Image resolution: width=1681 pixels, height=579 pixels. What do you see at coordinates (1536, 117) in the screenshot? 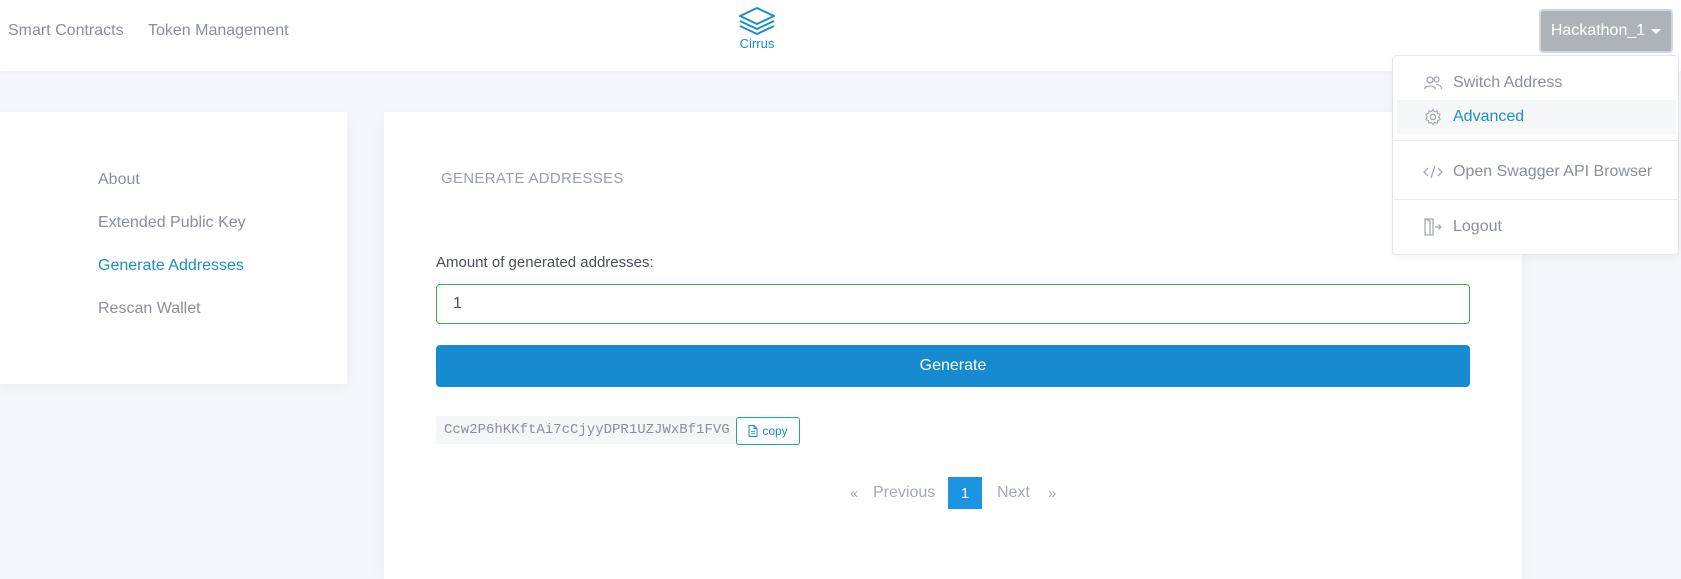
I see `menu-item-advanced: Advanced` at bounding box center [1536, 117].